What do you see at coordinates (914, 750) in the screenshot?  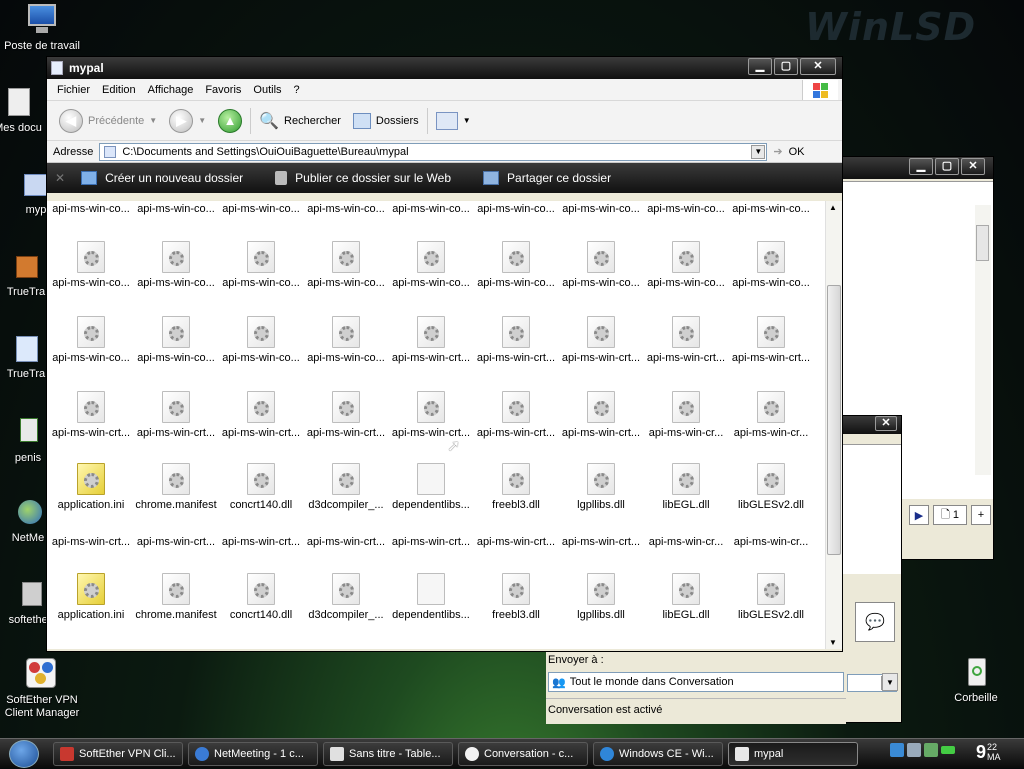 I see `monitor-icon` at bounding box center [914, 750].